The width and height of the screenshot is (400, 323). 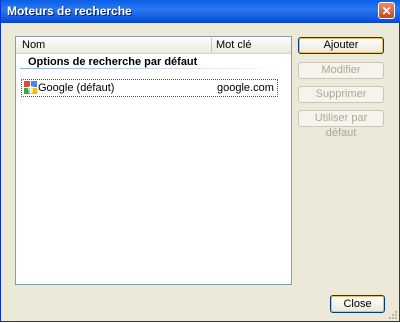 What do you see at coordinates (341, 94) in the screenshot?
I see `delete-button: Supprimer` at bounding box center [341, 94].